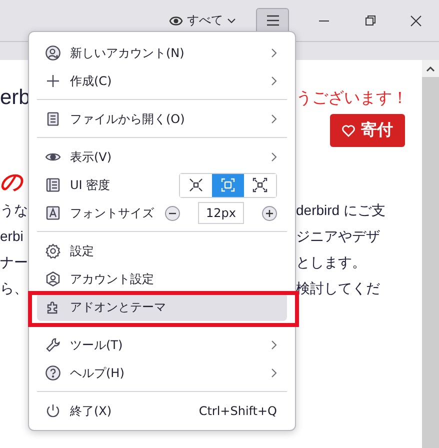 This screenshot has width=439, height=448. What do you see at coordinates (53, 279) in the screenshot?
I see `account-icon` at bounding box center [53, 279].